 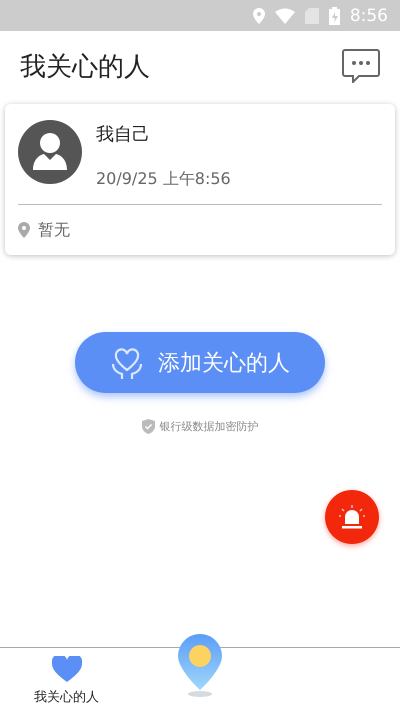 What do you see at coordinates (67, 669) in the screenshot?
I see `heart-icon` at bounding box center [67, 669].